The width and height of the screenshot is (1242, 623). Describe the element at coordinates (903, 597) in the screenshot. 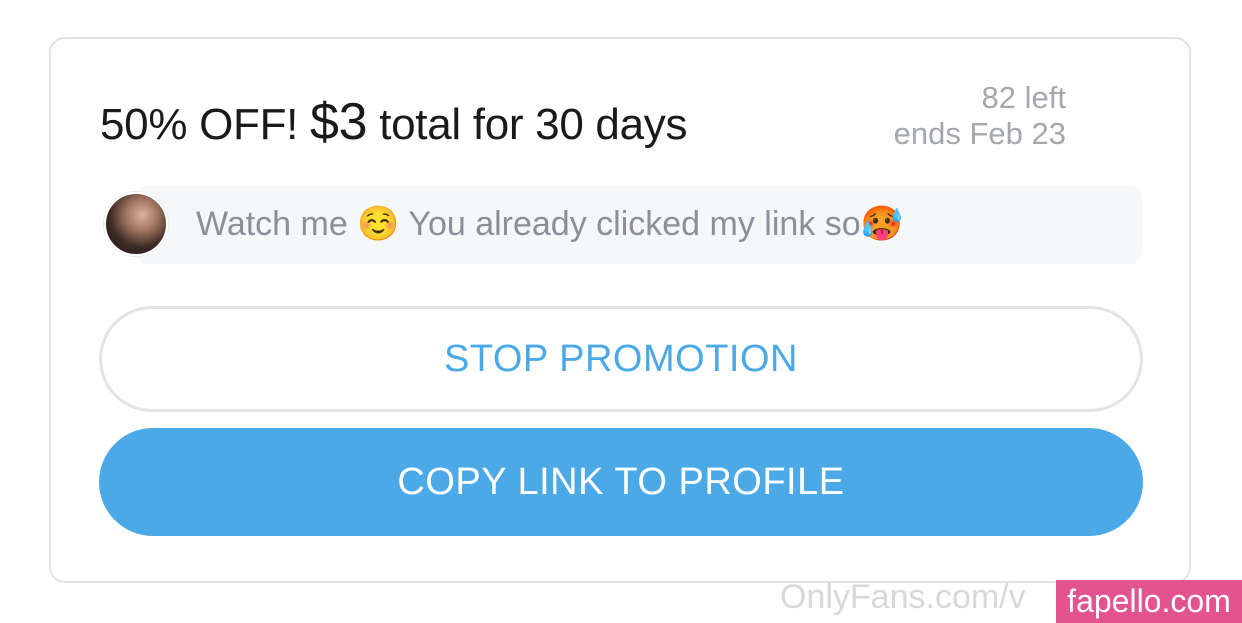

I see `site-watermark: OnlyFans.com/v` at that location.